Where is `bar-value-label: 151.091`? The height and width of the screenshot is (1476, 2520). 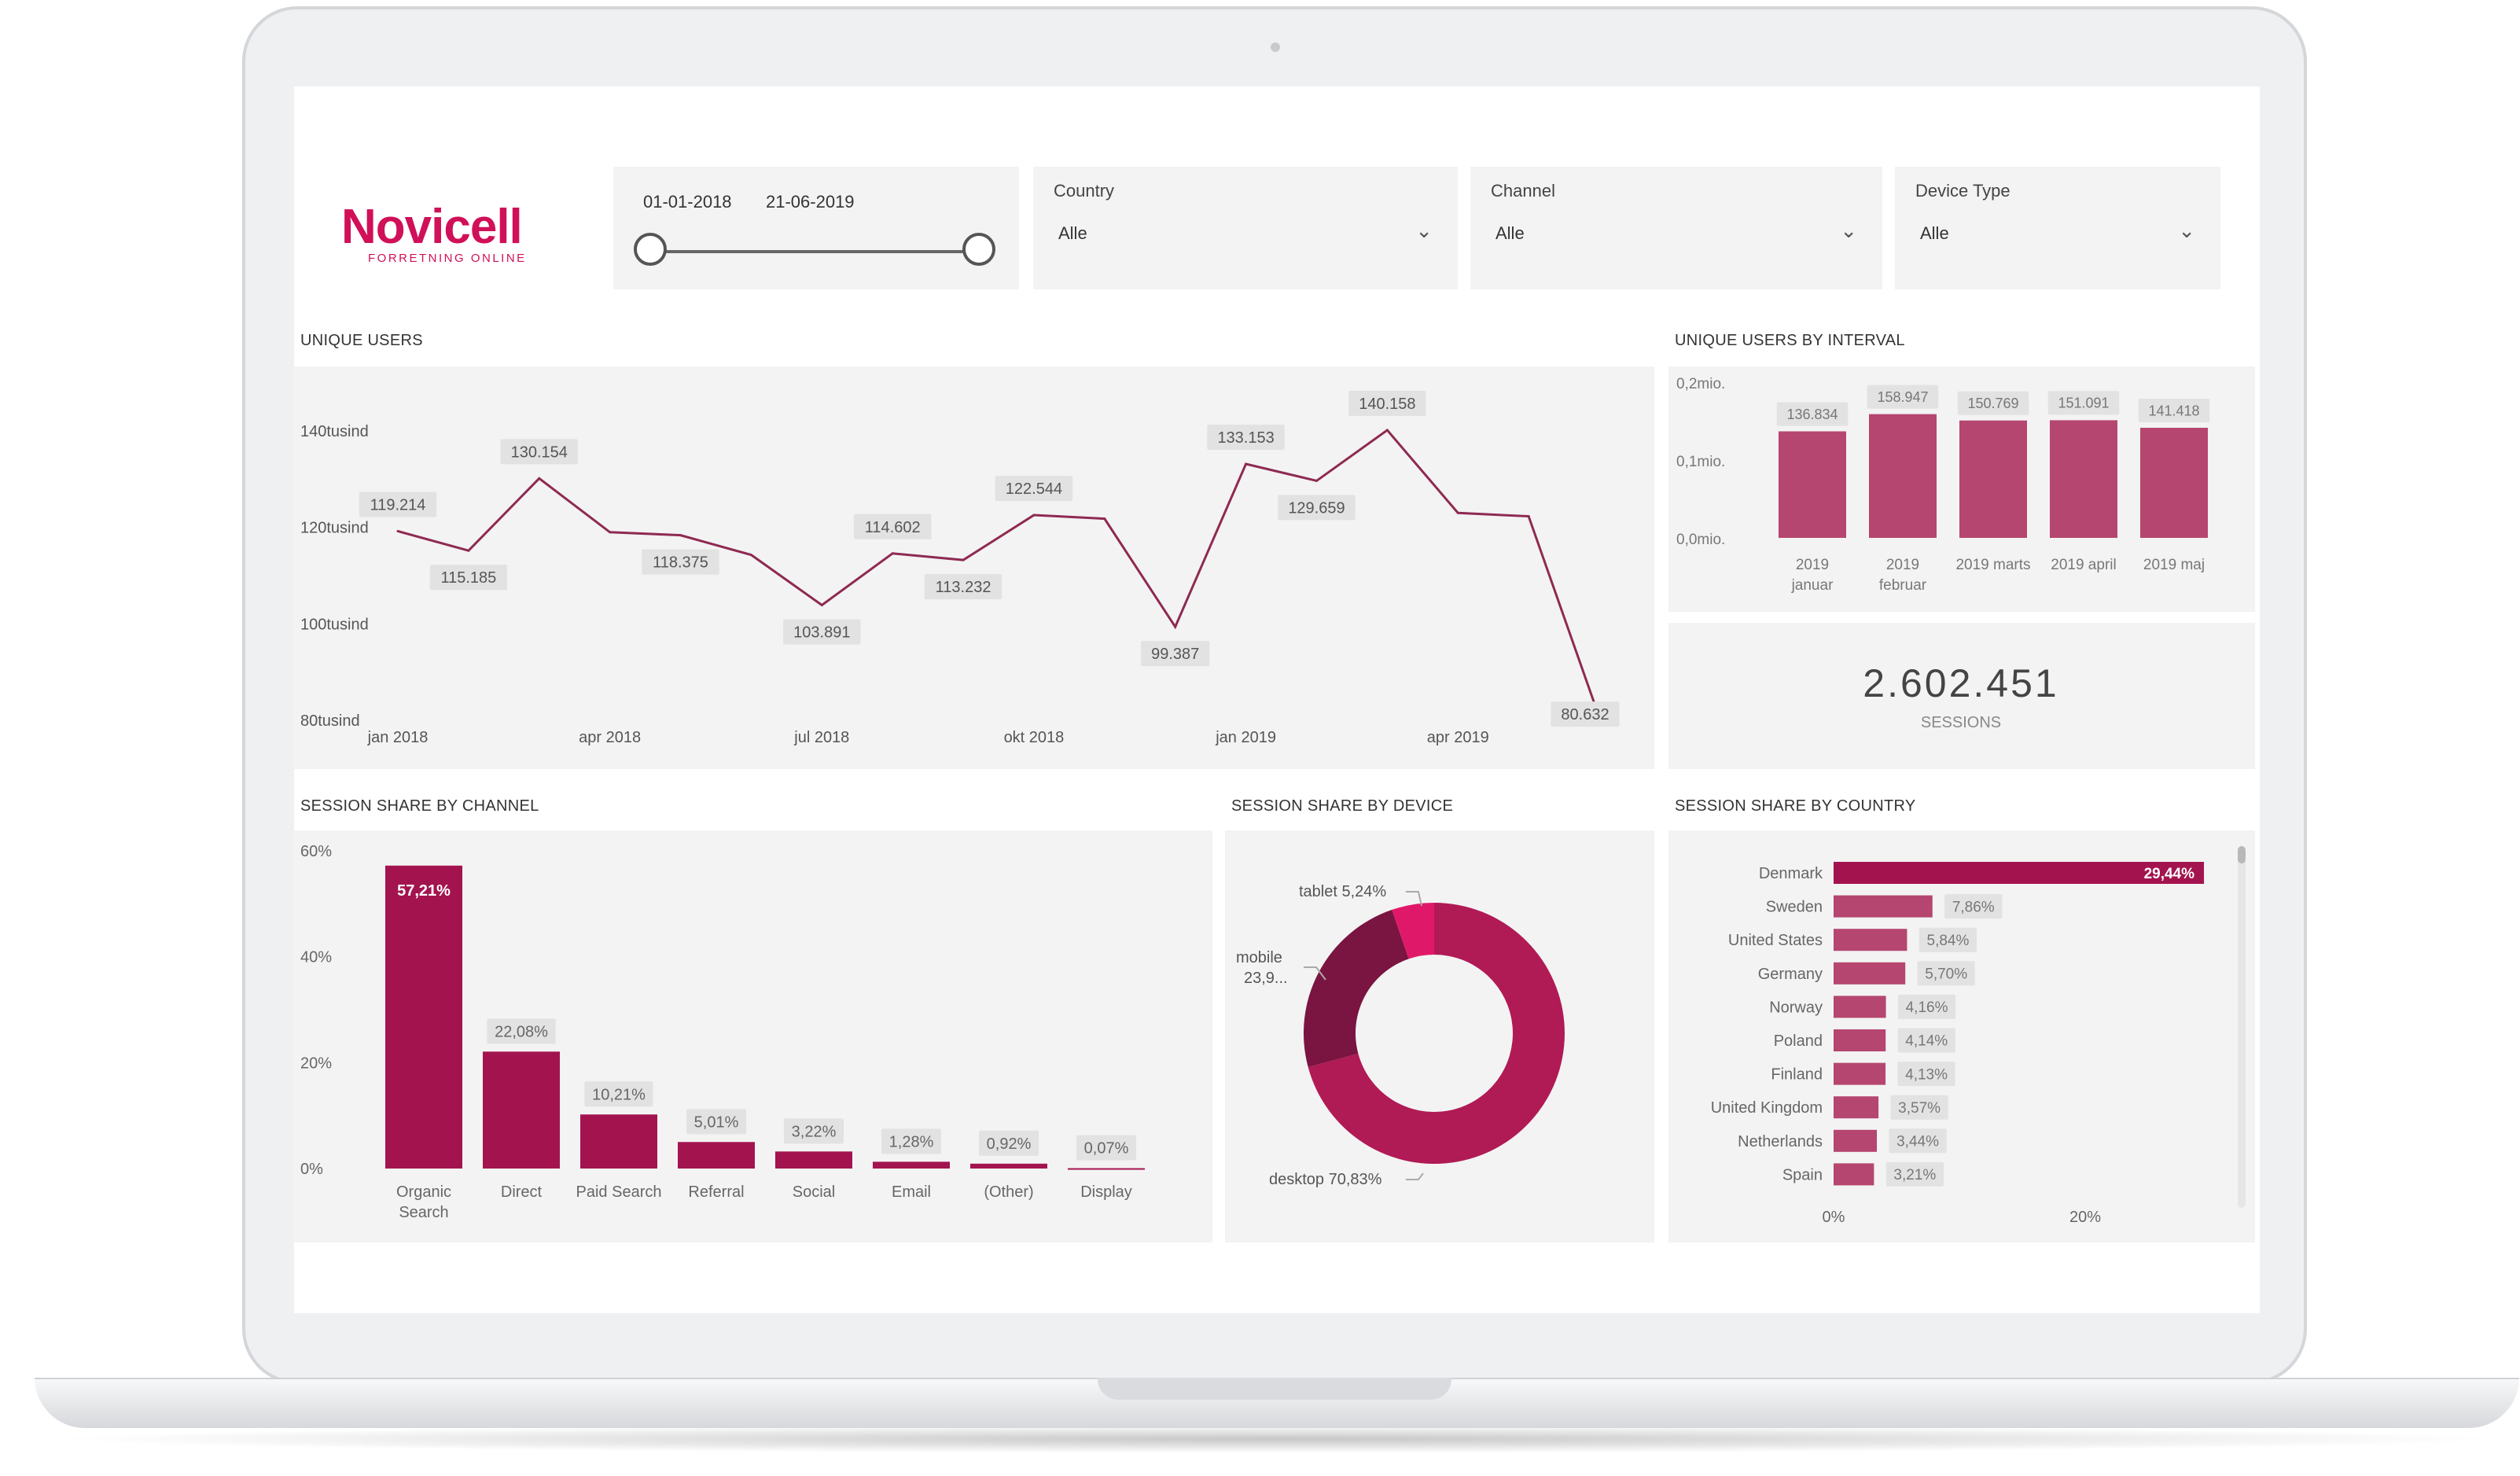
bar-value-label: 151.091 is located at coordinates (2083, 403).